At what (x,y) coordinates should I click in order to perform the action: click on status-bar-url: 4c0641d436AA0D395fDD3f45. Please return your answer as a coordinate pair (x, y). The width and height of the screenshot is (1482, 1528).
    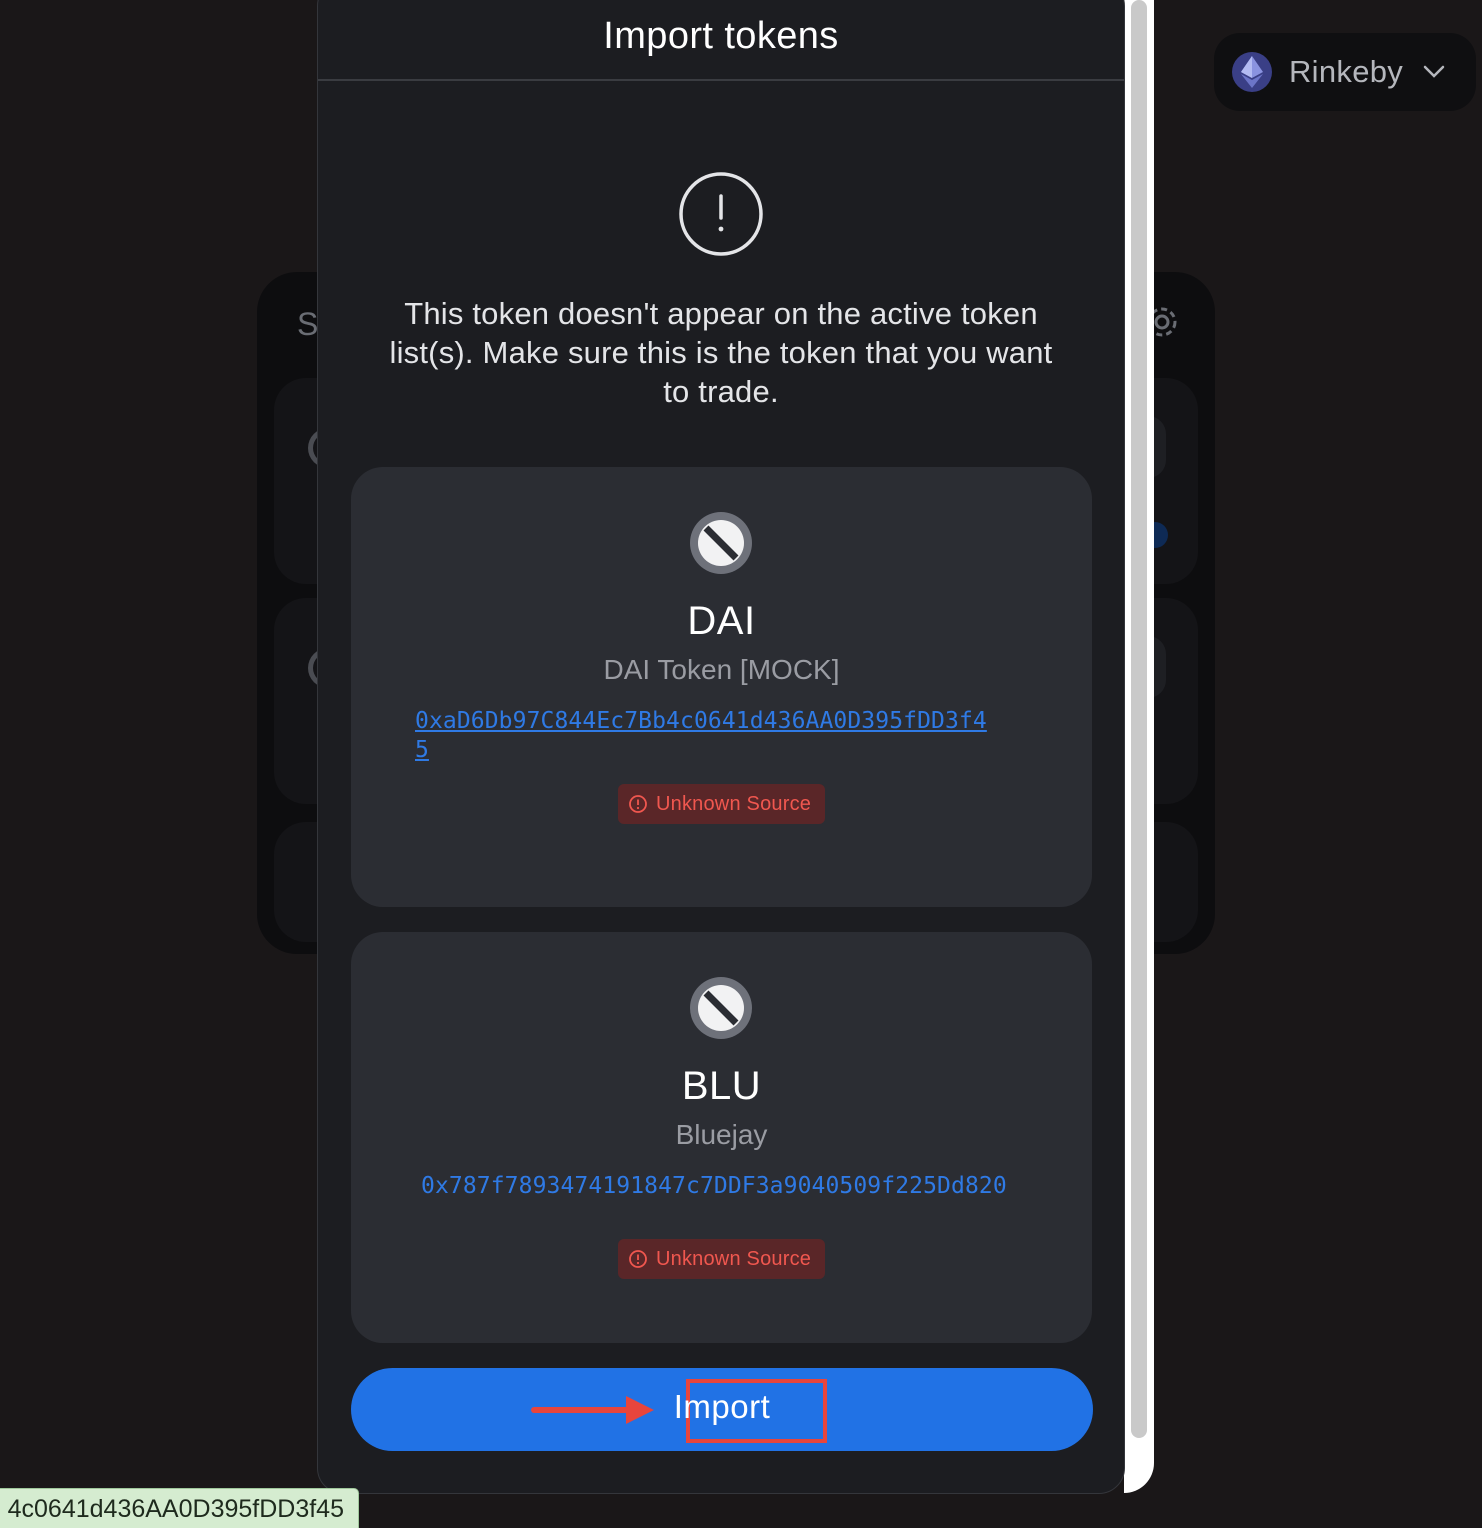
    Looking at the image, I should click on (179, 1508).